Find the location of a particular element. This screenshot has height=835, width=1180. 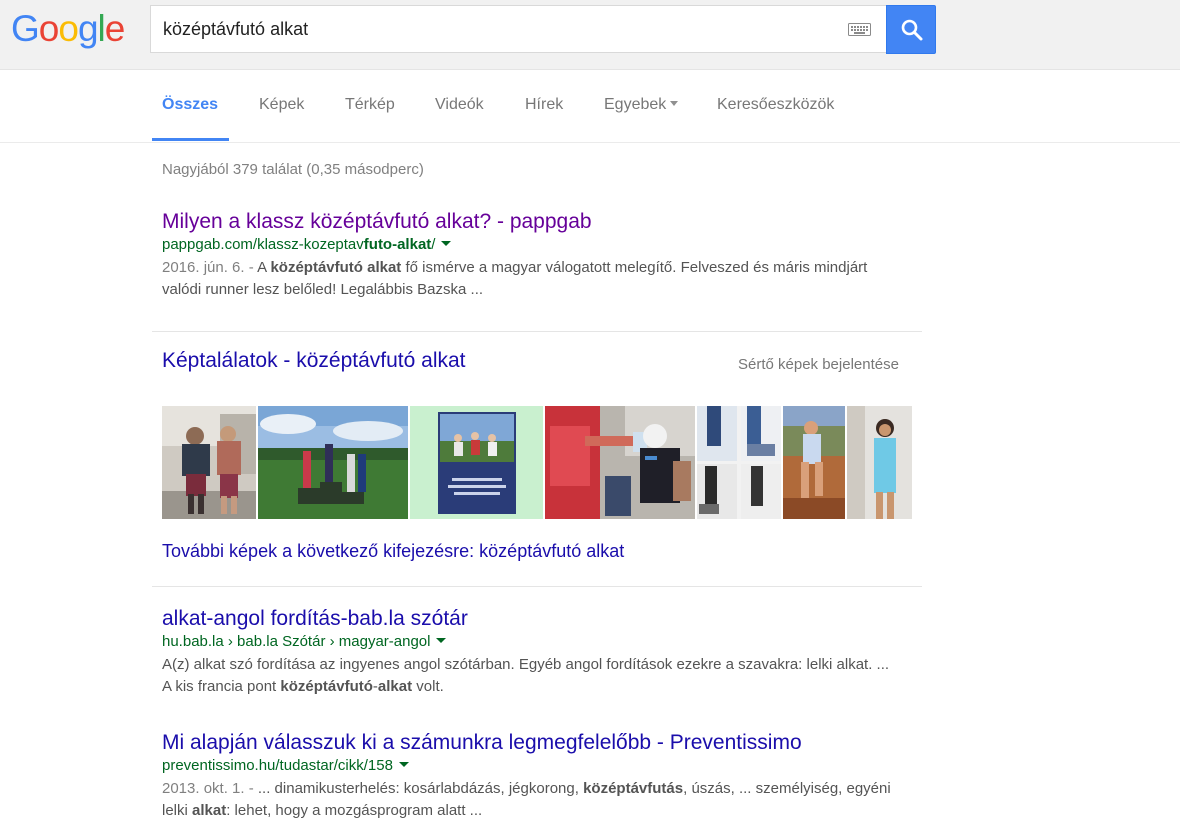

tab-search-tools: Keresőeszközök is located at coordinates (775, 105).